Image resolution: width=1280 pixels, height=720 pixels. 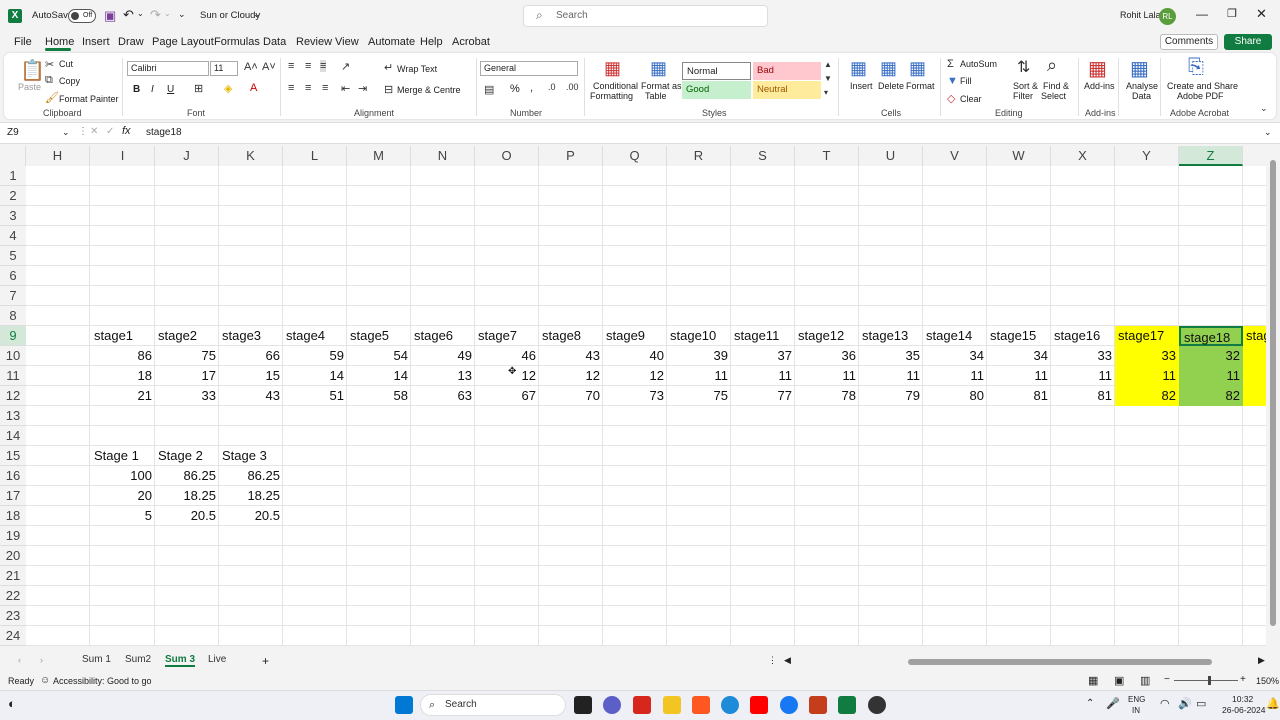 What do you see at coordinates (291, 88) in the screenshot?
I see `align-left-icon: ≡` at bounding box center [291, 88].